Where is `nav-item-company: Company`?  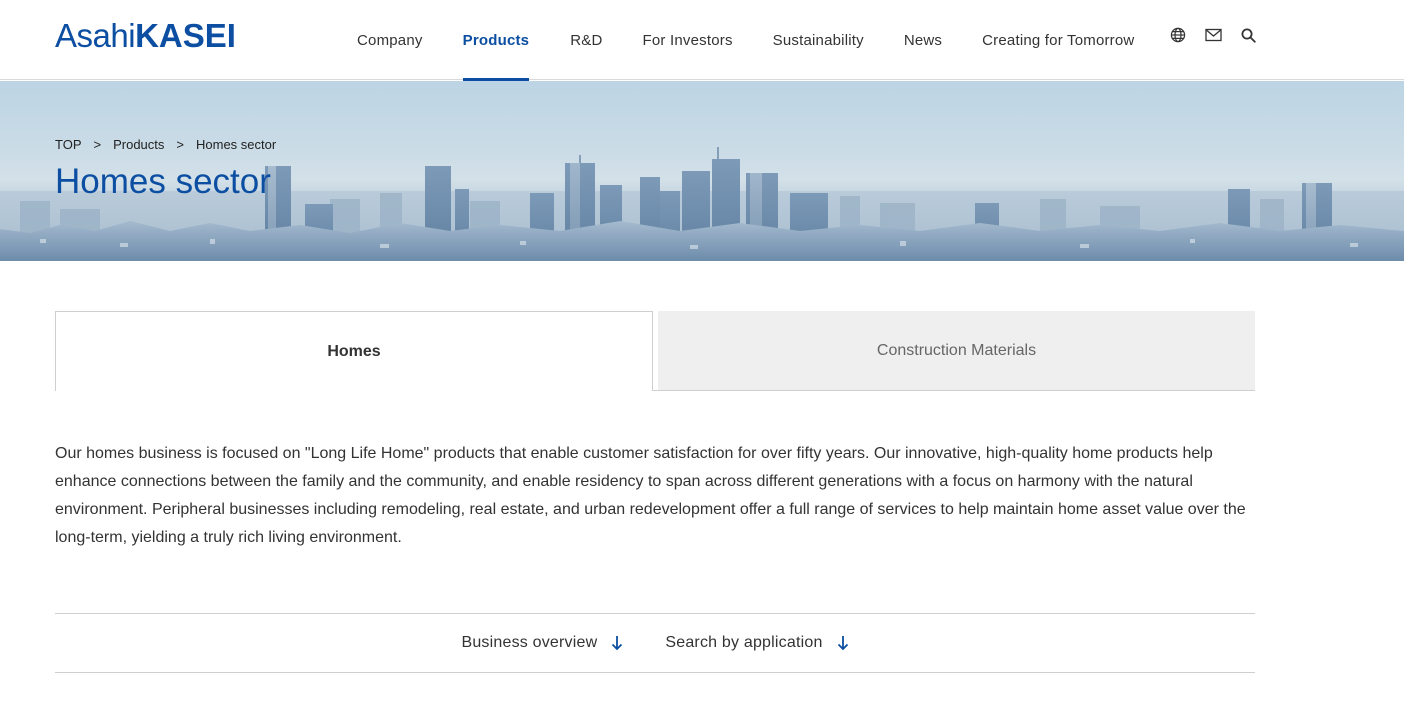 nav-item-company: Company is located at coordinates (390, 40).